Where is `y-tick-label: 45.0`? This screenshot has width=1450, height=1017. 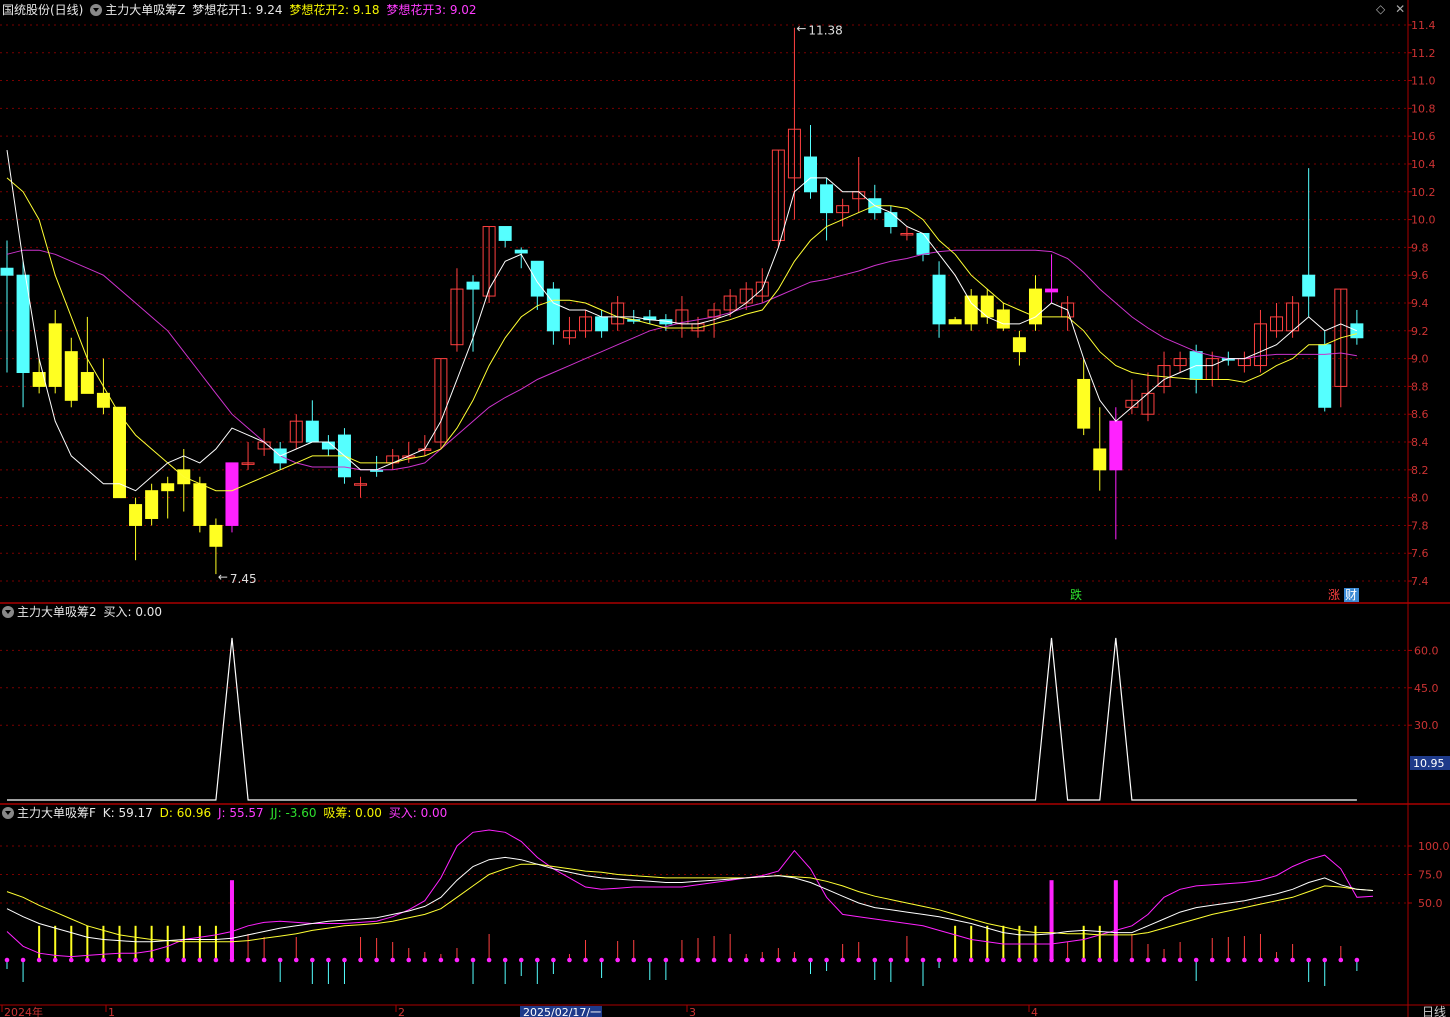
y-tick-label: 45.0 is located at coordinates (1426, 688).